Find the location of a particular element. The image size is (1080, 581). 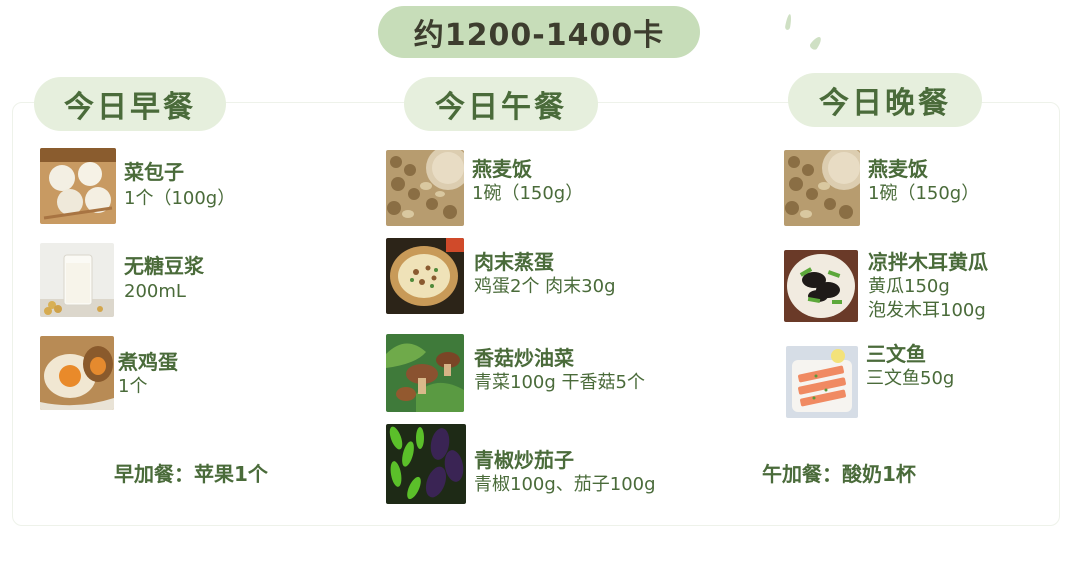

dinner-header: 今日晚餐 is located at coordinates (885, 100).